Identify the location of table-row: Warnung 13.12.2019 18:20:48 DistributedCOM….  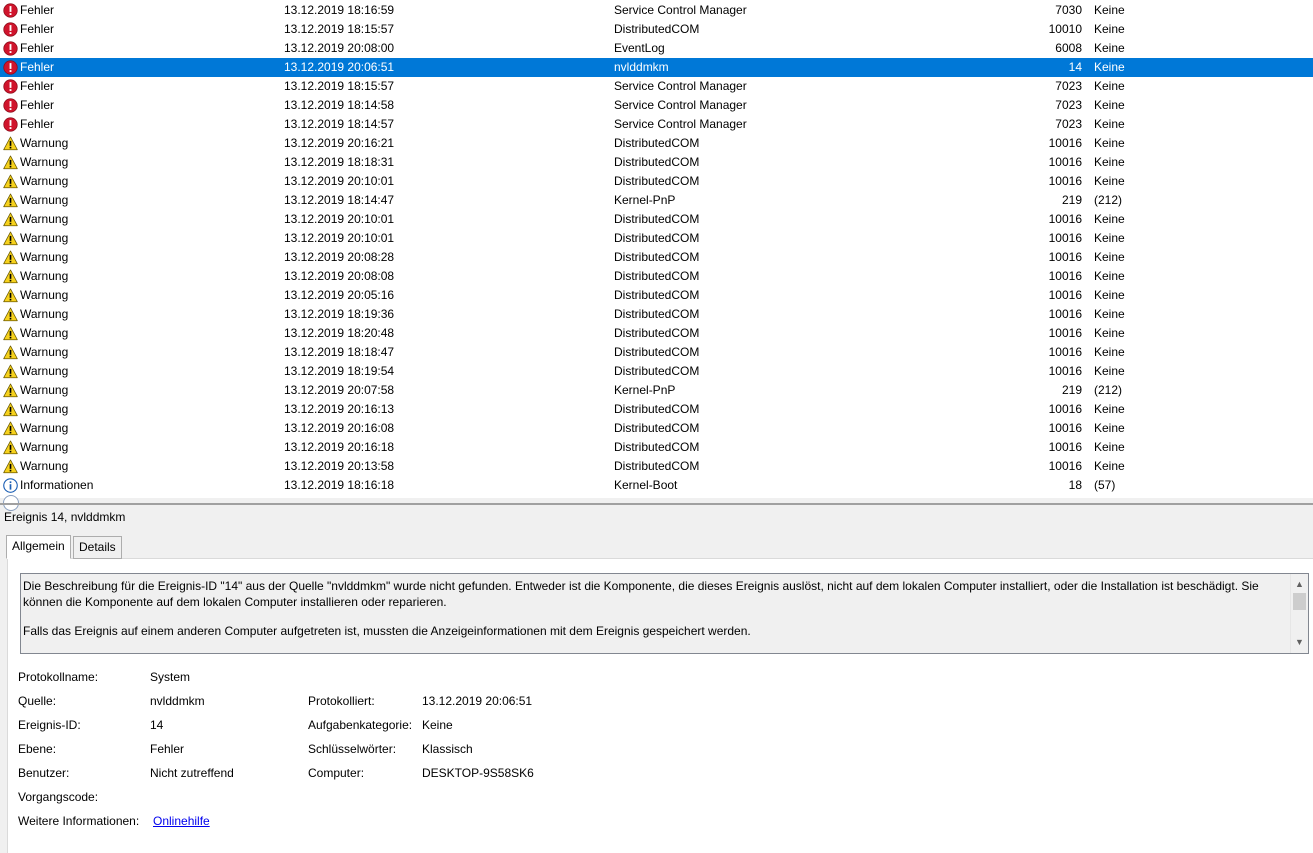
(656, 333).